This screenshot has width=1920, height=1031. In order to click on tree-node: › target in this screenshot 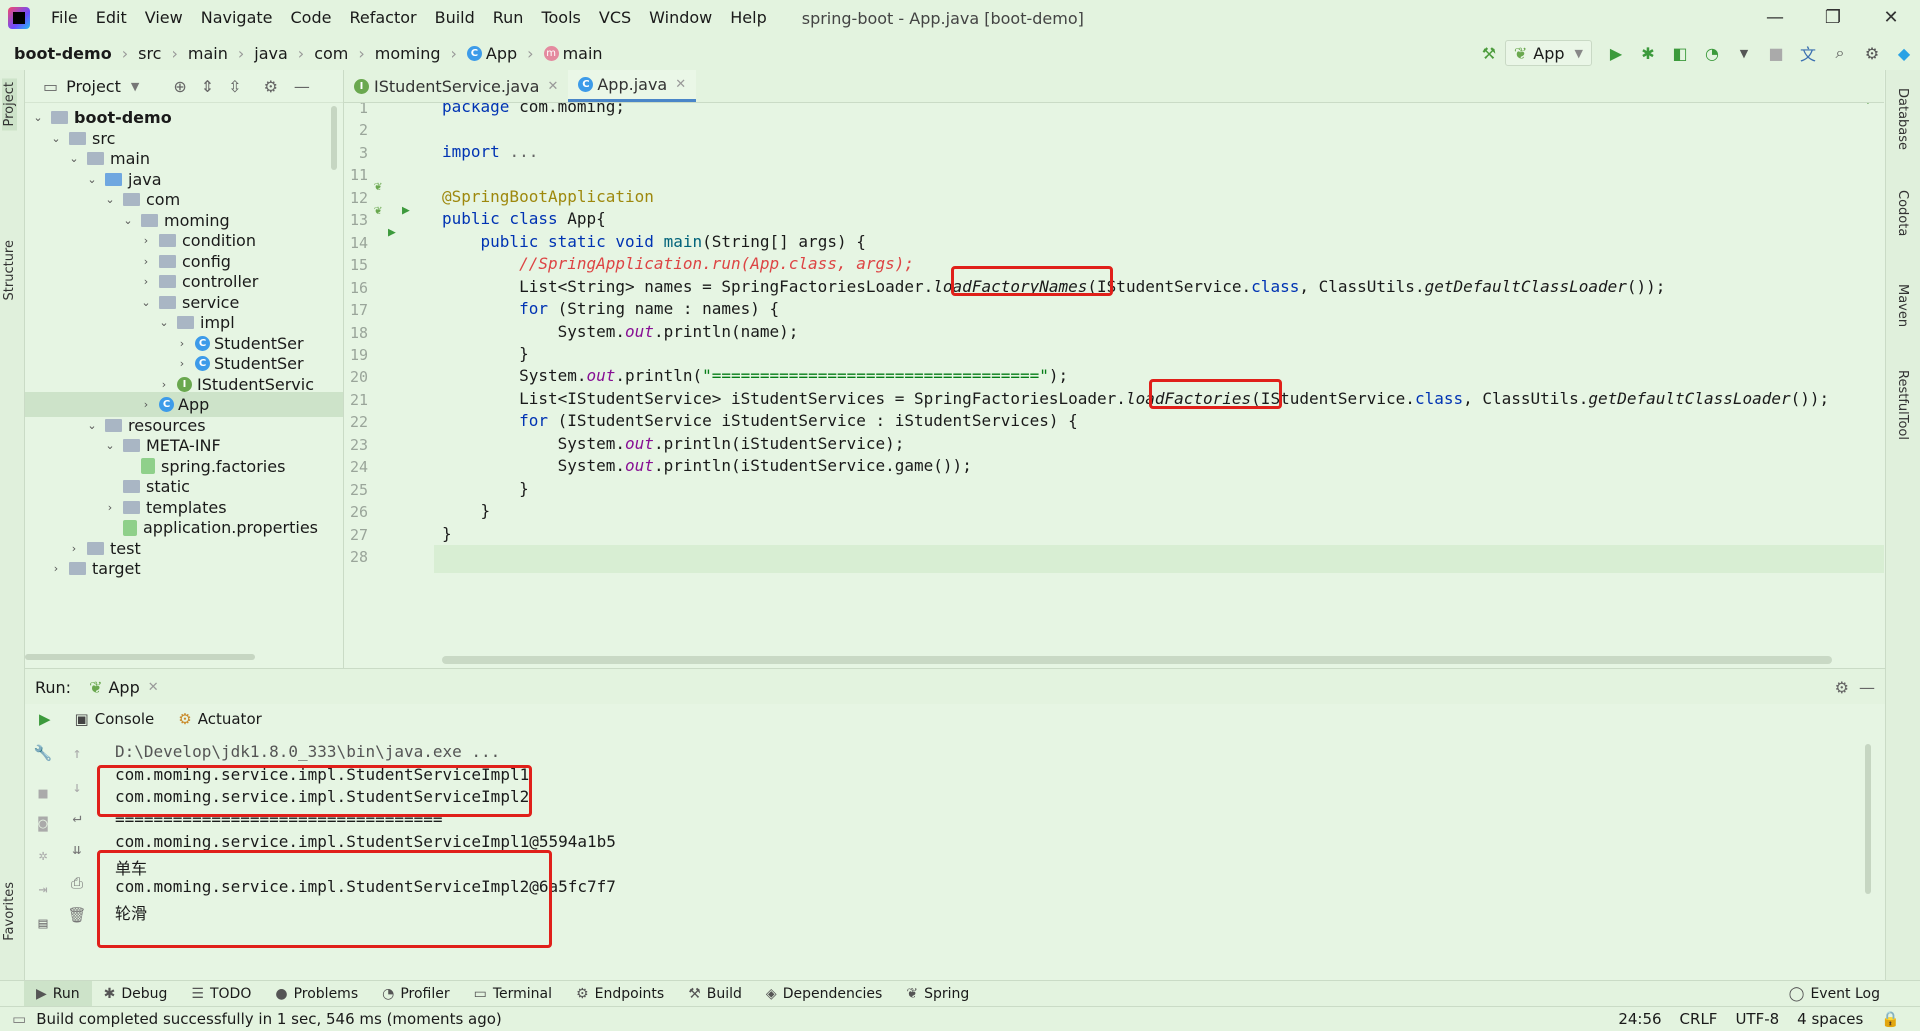, I will do `click(83, 568)`.